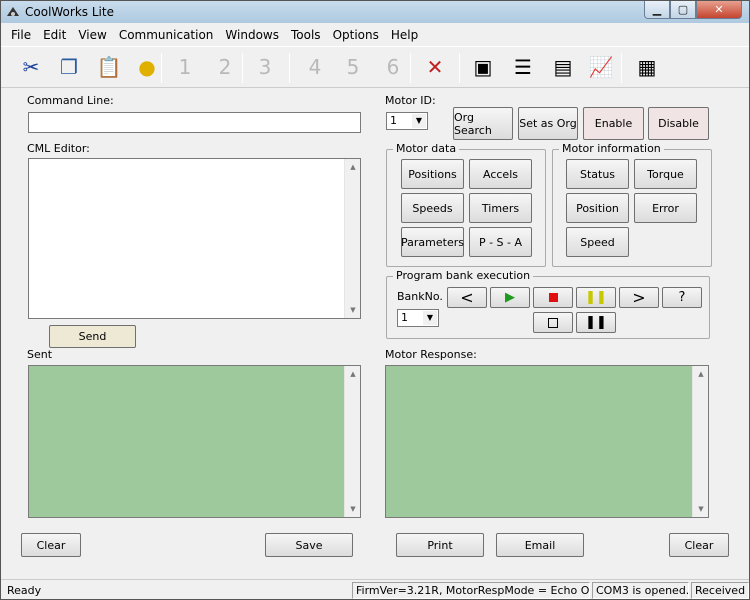 Image resolution: width=750 pixels, height=600 pixels. Describe the element at coordinates (407, 121) in the screenshot. I see `motor-id-select: 1 ▼` at that location.